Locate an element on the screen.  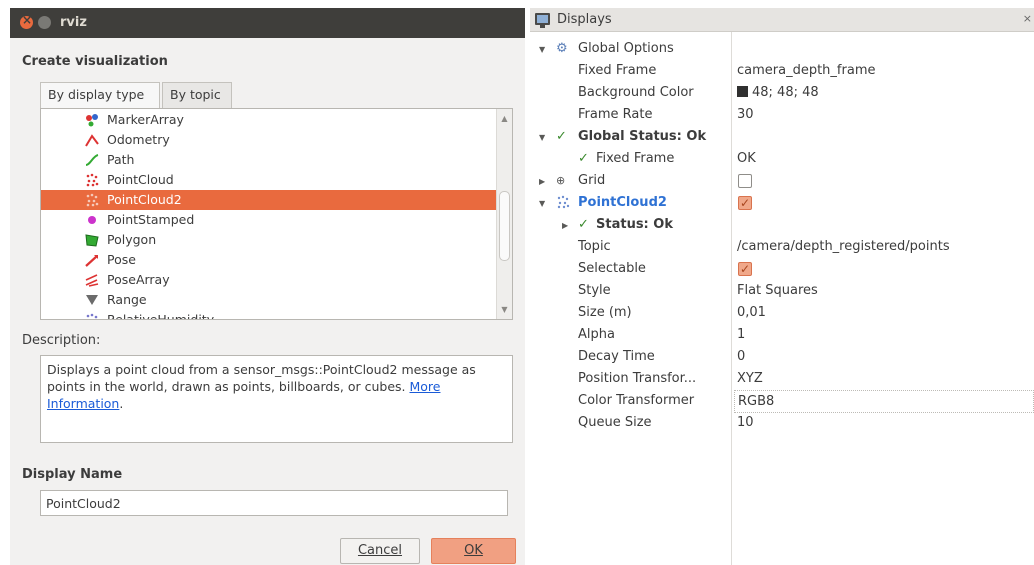
grid-enable-checkbox is located at coordinates (745, 181).